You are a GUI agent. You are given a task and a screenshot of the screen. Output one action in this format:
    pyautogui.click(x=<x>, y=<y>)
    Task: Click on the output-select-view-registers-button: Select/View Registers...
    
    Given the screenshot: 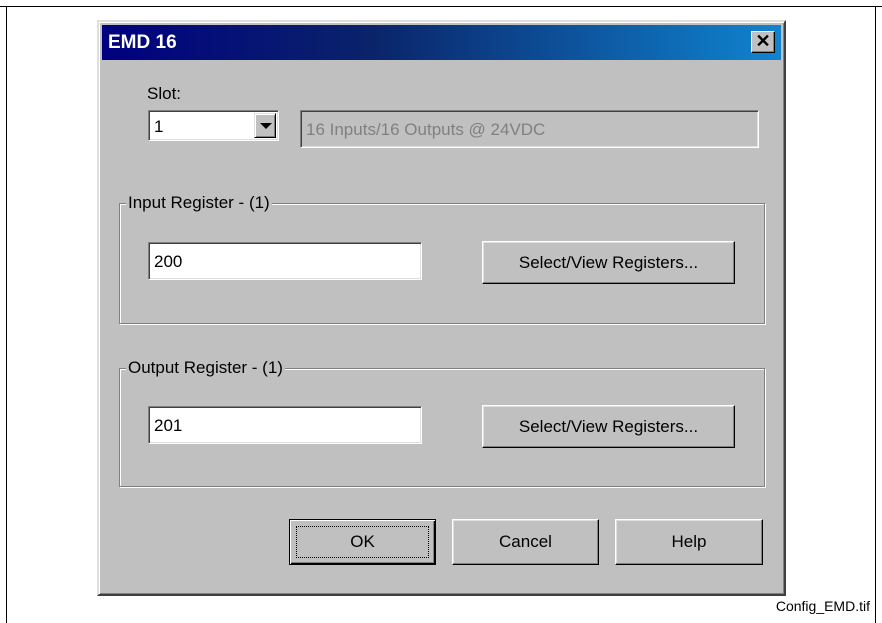 What is the action you would take?
    pyautogui.click(x=608, y=426)
    